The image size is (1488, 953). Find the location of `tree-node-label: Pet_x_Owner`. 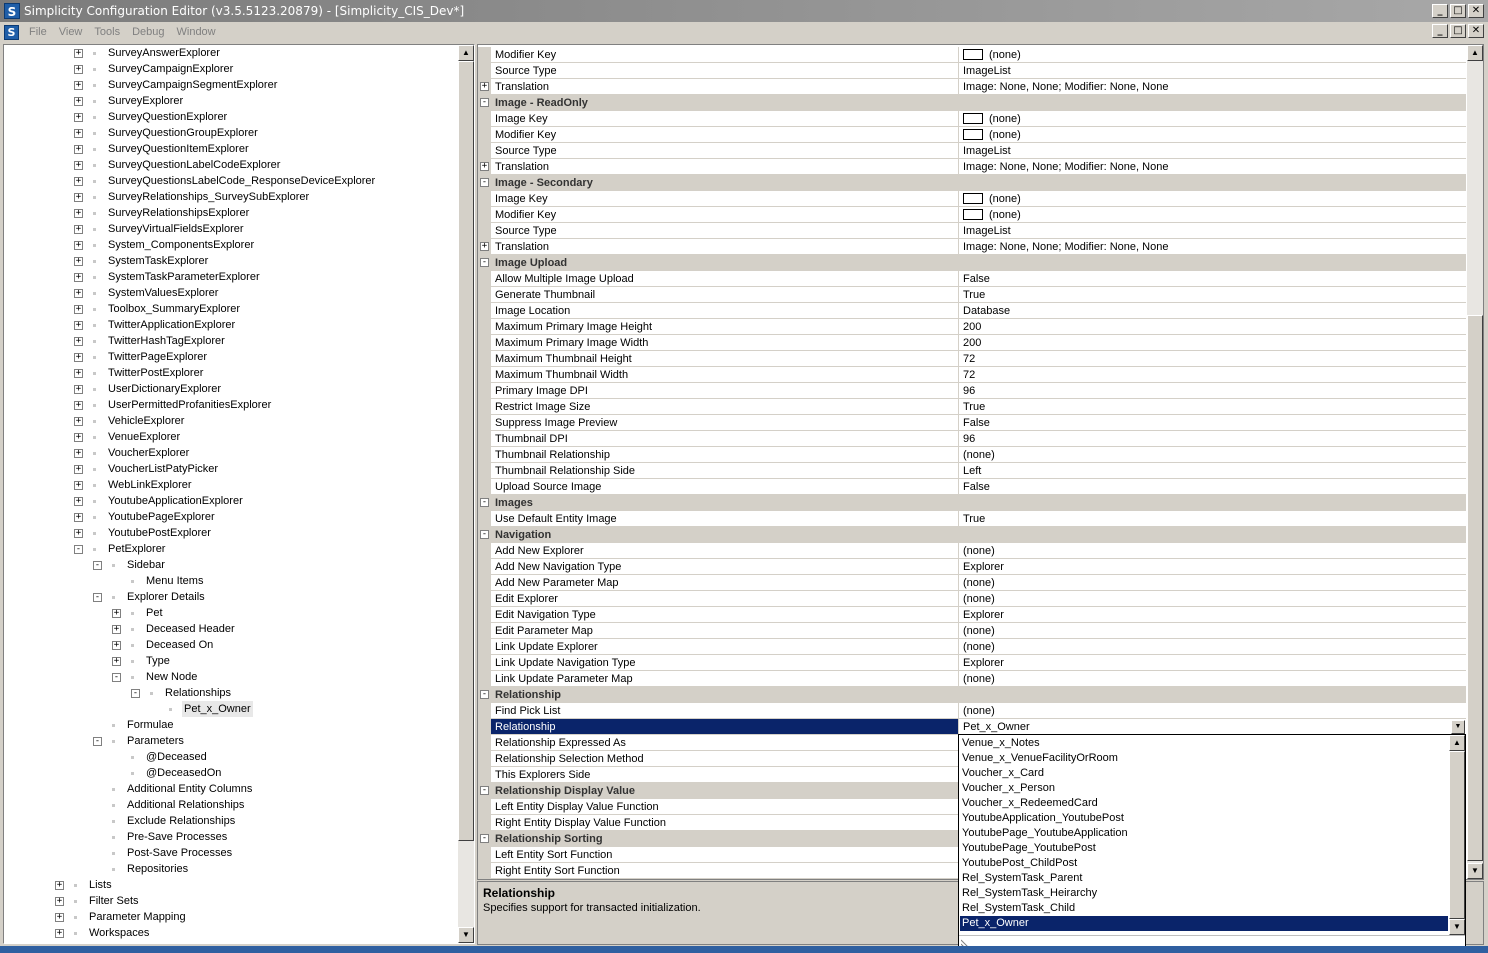

tree-node-label: Pet_x_Owner is located at coordinates (217, 709).